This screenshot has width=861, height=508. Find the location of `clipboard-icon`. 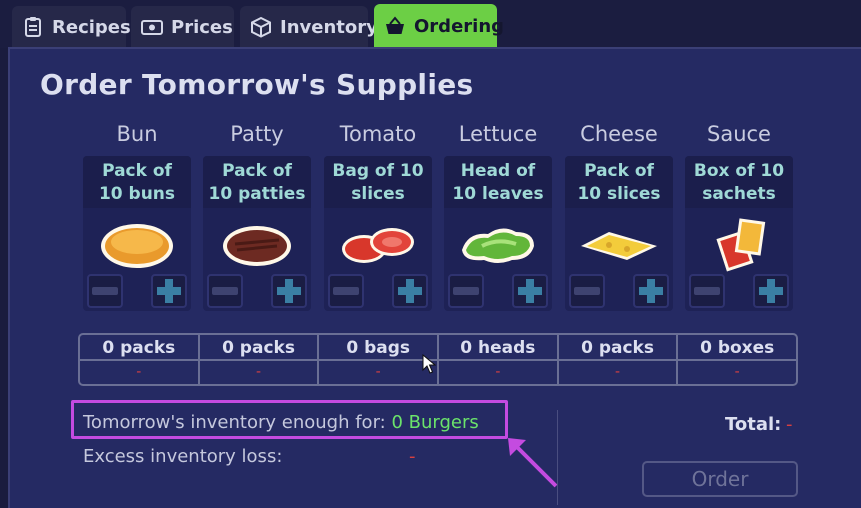

clipboard-icon is located at coordinates (33, 27).